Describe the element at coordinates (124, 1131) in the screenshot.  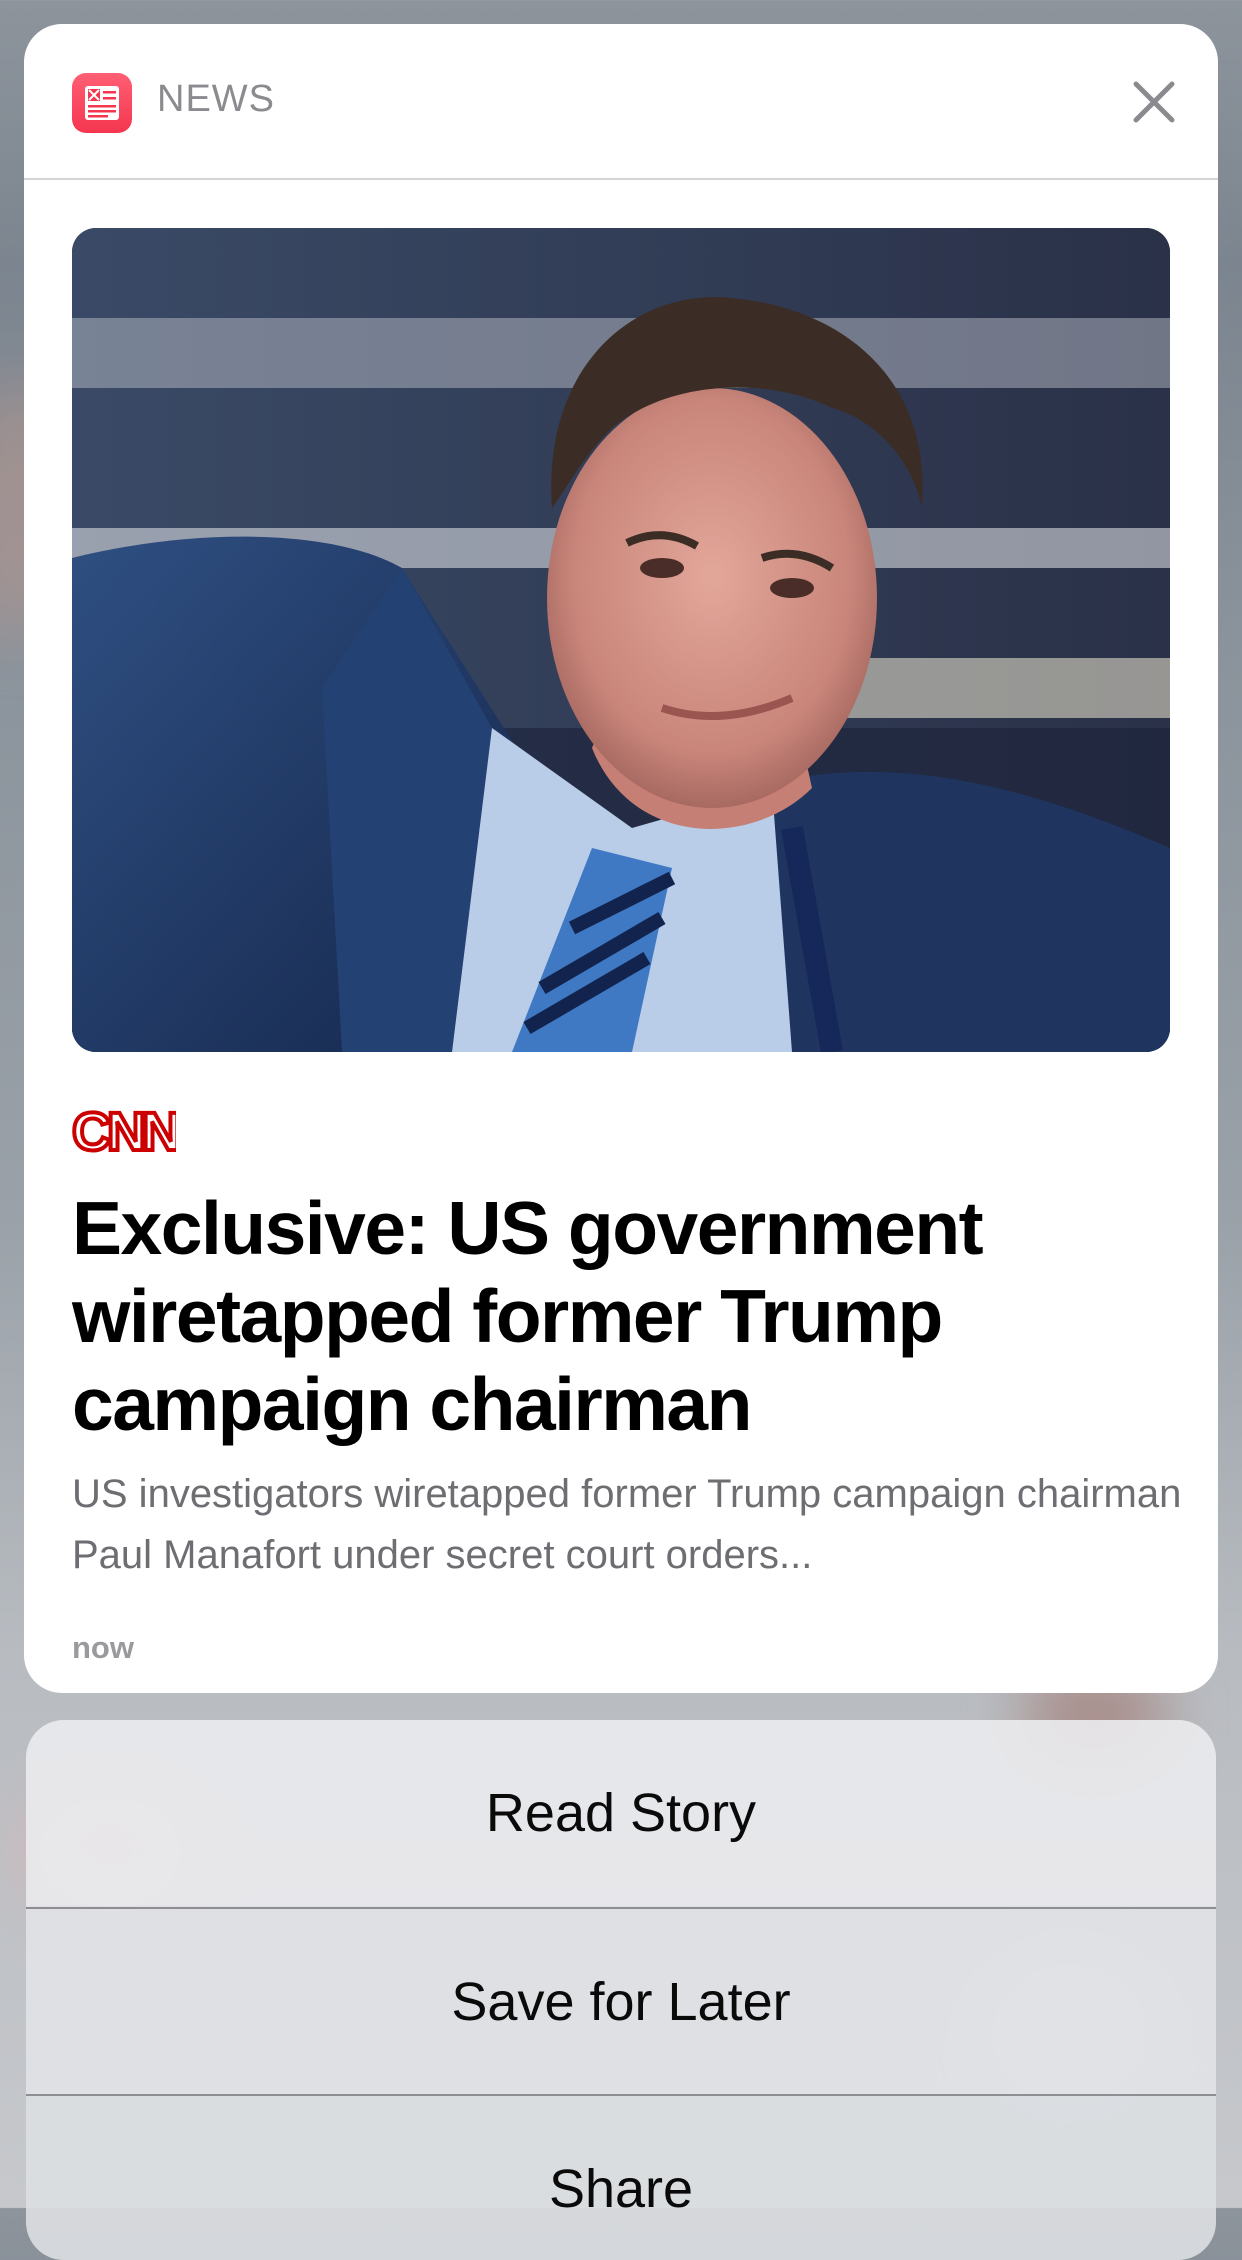
I see `svg-text: CNN` at that location.